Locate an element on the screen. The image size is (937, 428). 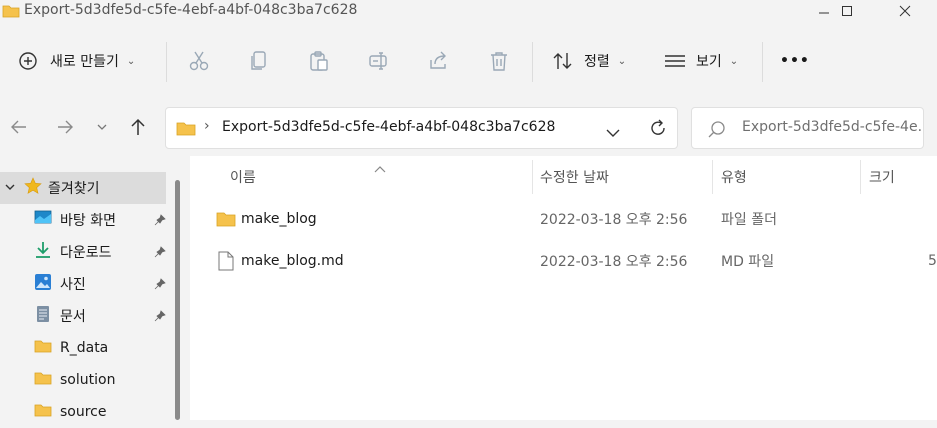
share-icon is located at coordinates (438, 60).